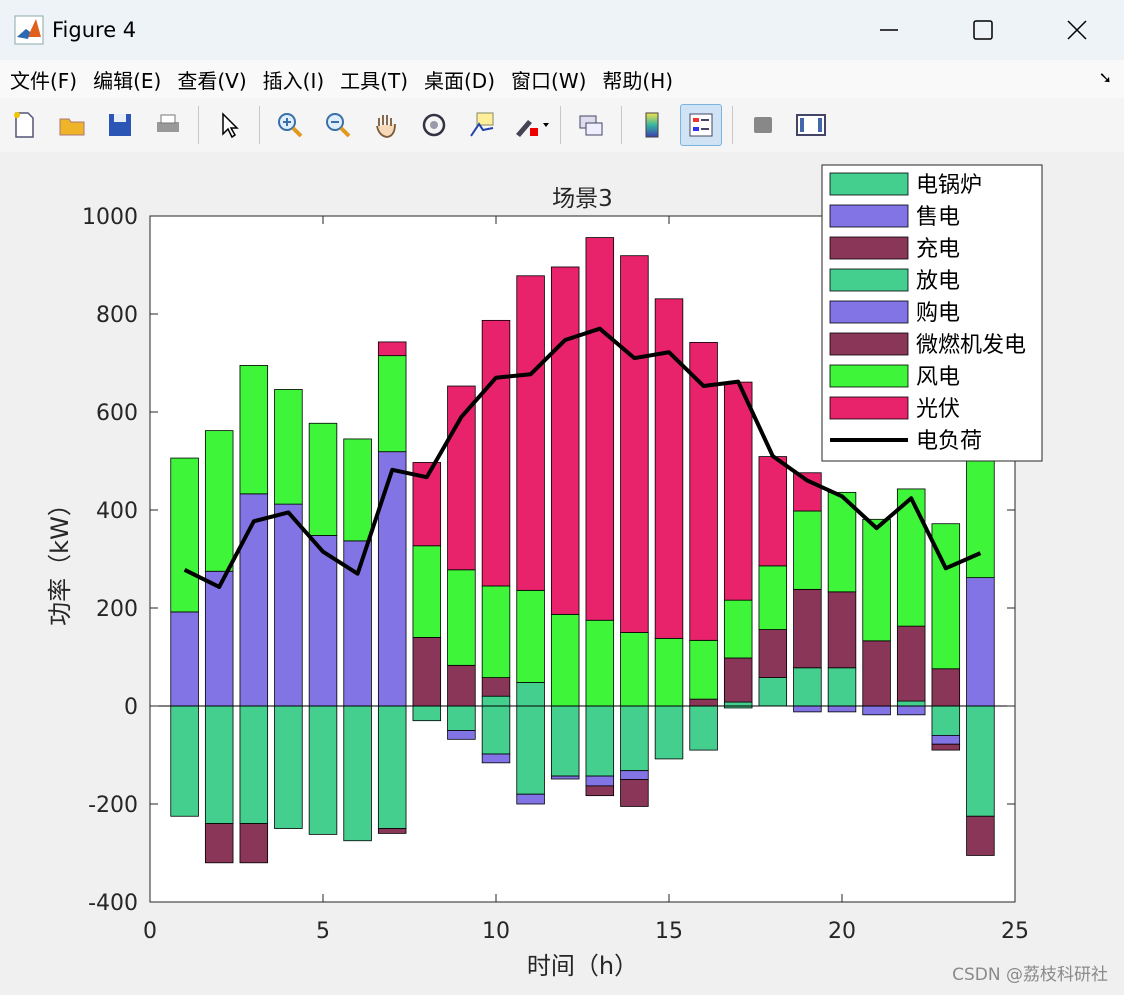 The image size is (1124, 995). What do you see at coordinates (738, 491) in the screenshot?
I see `bar-series7-hour17` at bounding box center [738, 491].